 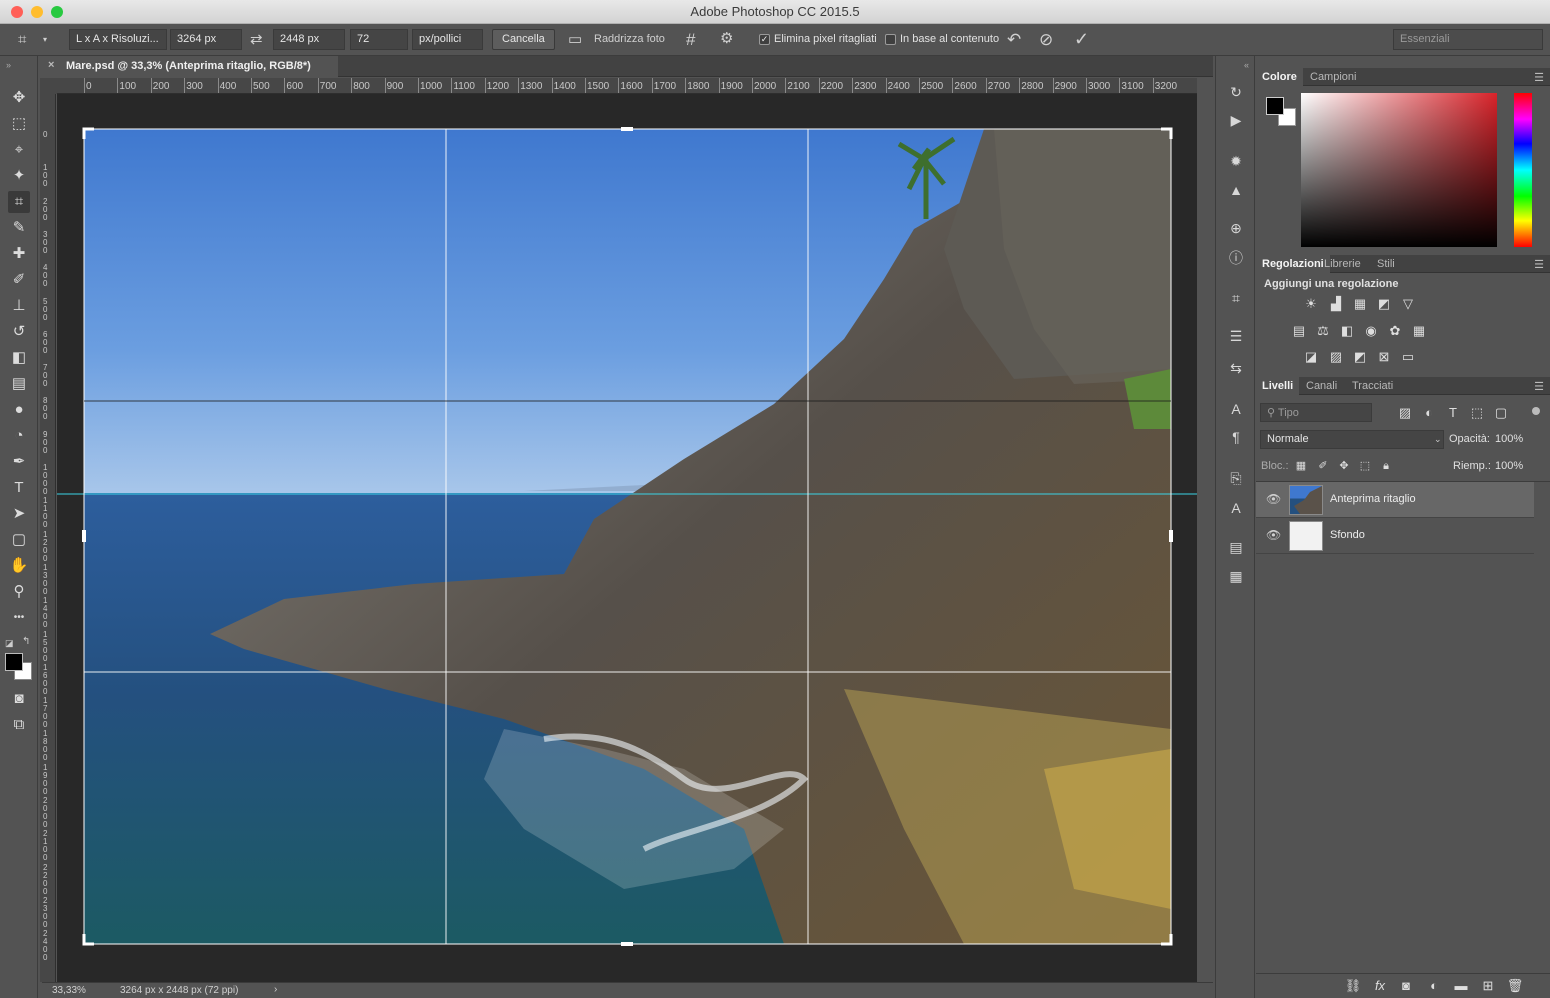 I want to click on hue-slider, so click(x=1523, y=170).